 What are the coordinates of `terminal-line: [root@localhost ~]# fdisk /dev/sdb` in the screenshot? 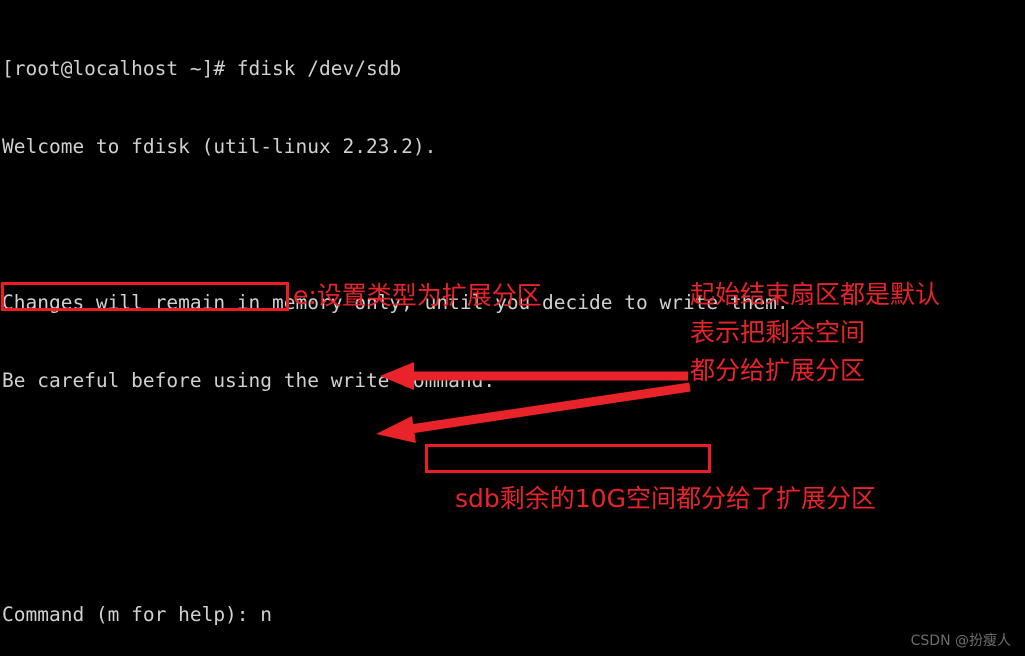 It's located at (202, 68).